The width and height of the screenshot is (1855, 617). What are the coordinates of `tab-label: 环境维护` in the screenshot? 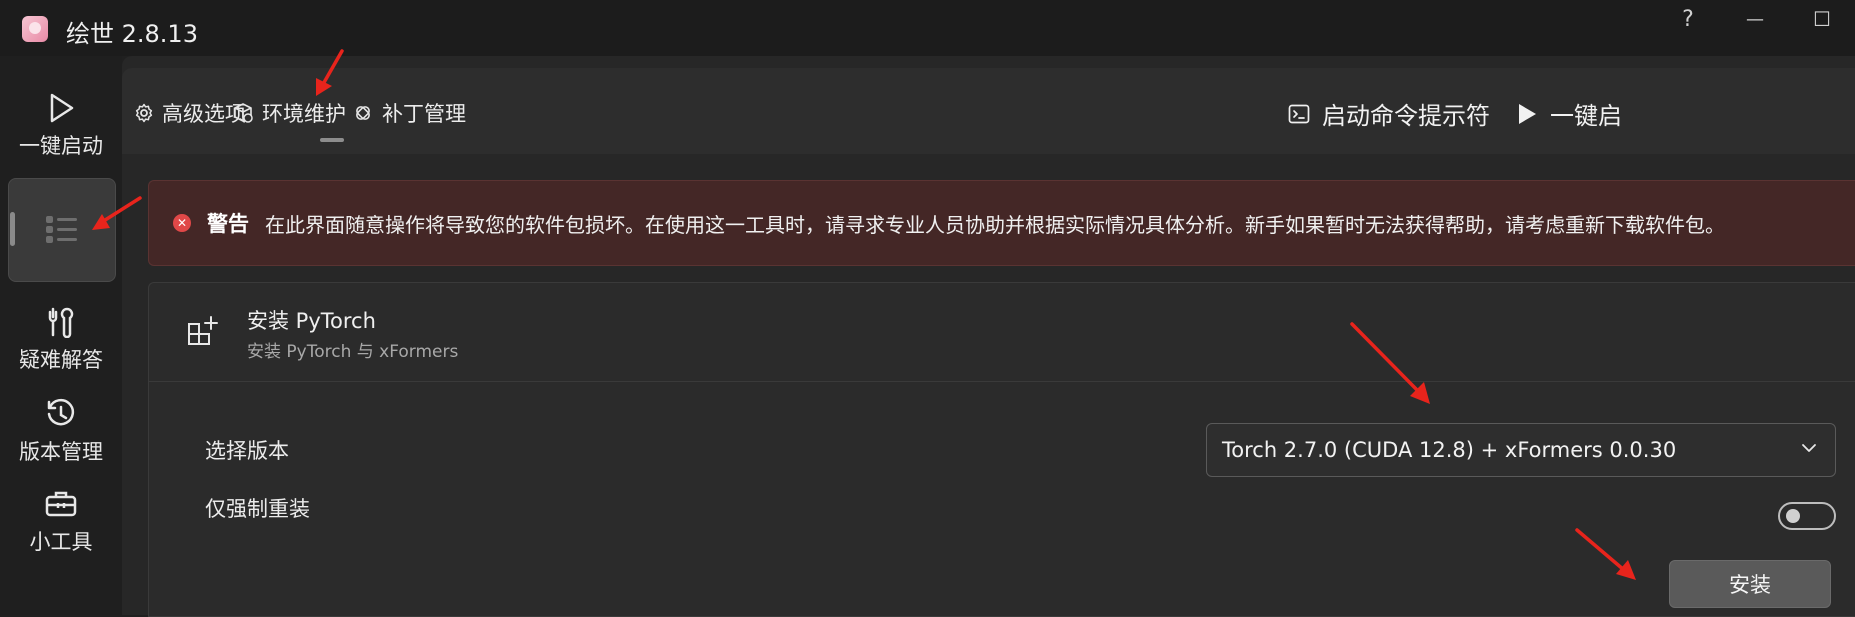 It's located at (304, 114).